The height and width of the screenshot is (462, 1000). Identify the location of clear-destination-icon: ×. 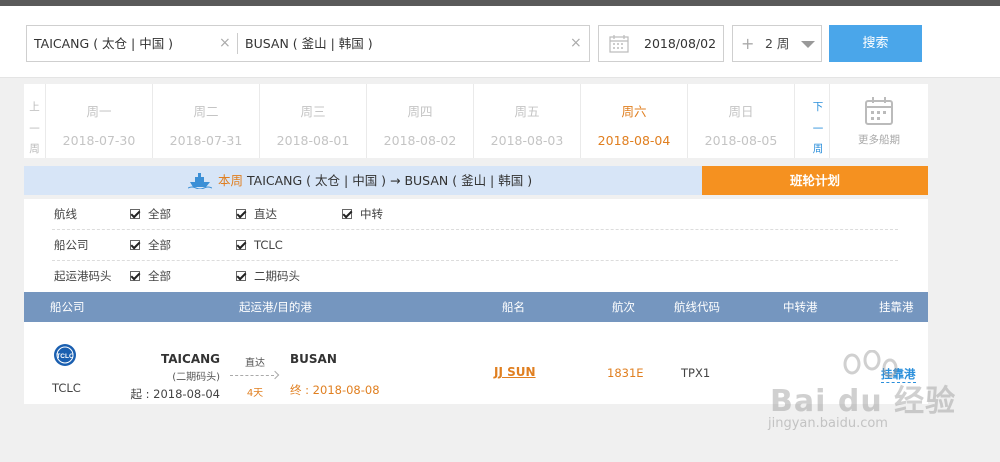
(576, 43).